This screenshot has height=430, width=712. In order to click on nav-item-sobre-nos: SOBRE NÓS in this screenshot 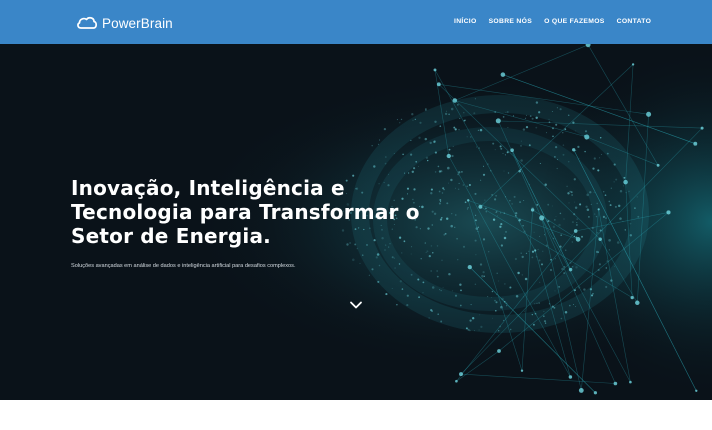, I will do `click(511, 22)`.